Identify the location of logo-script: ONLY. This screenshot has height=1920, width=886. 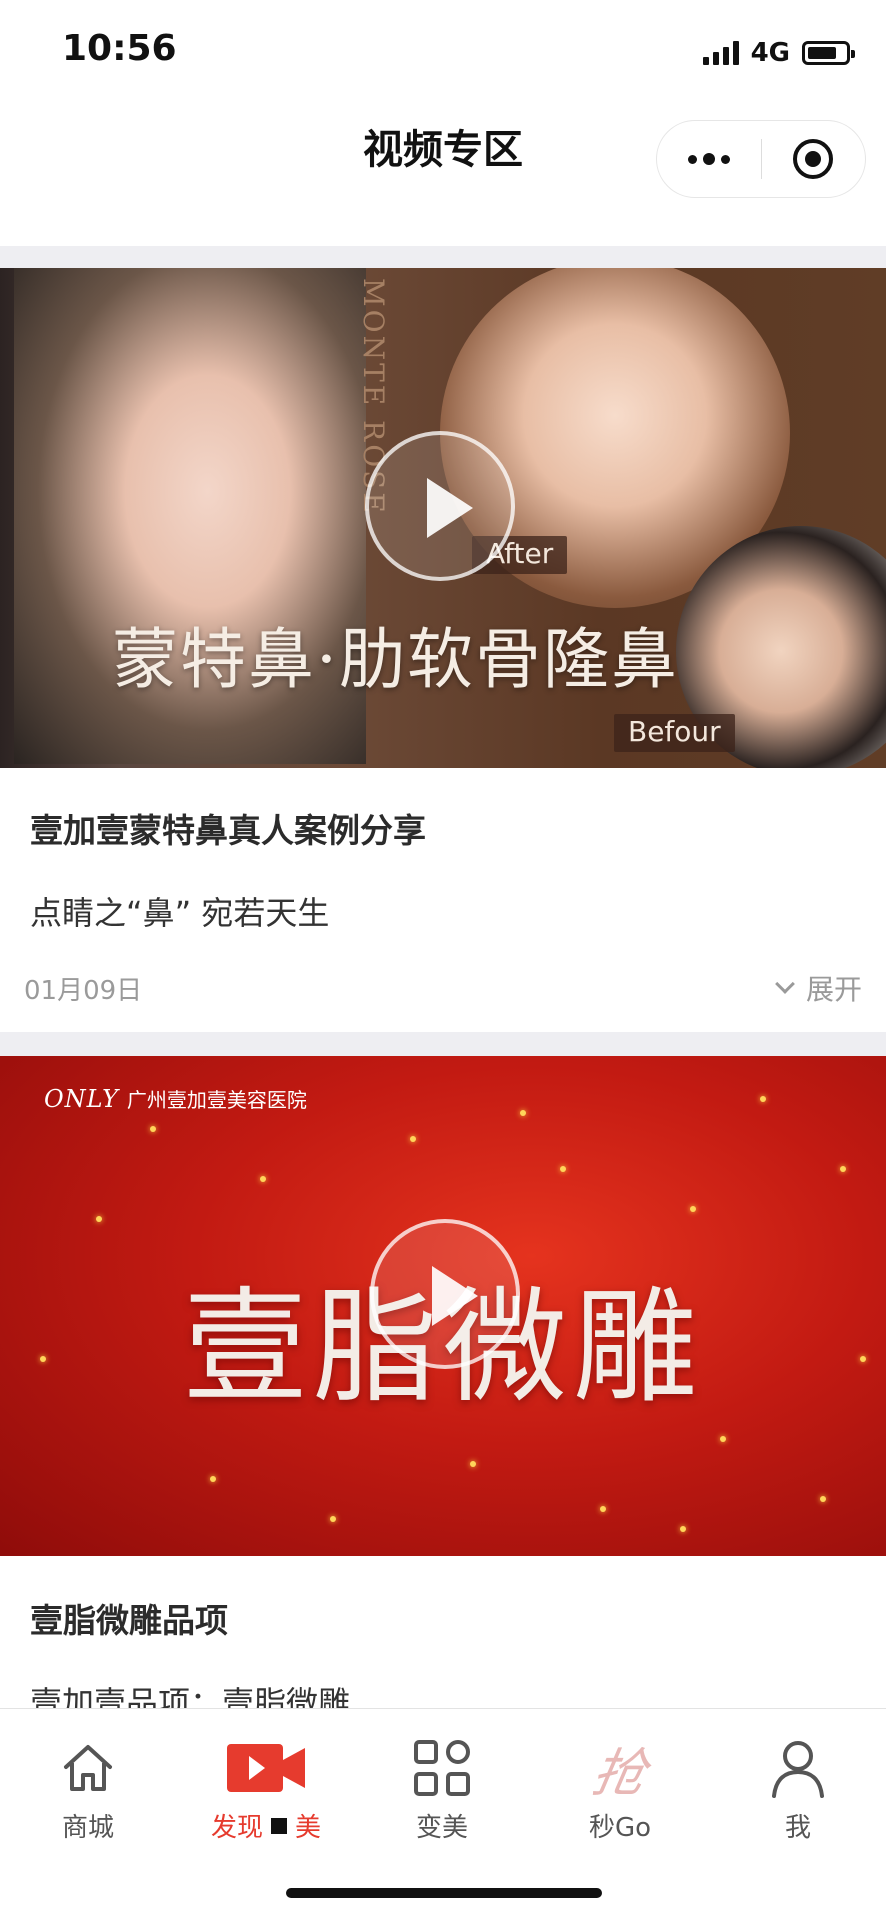
(81, 1098).